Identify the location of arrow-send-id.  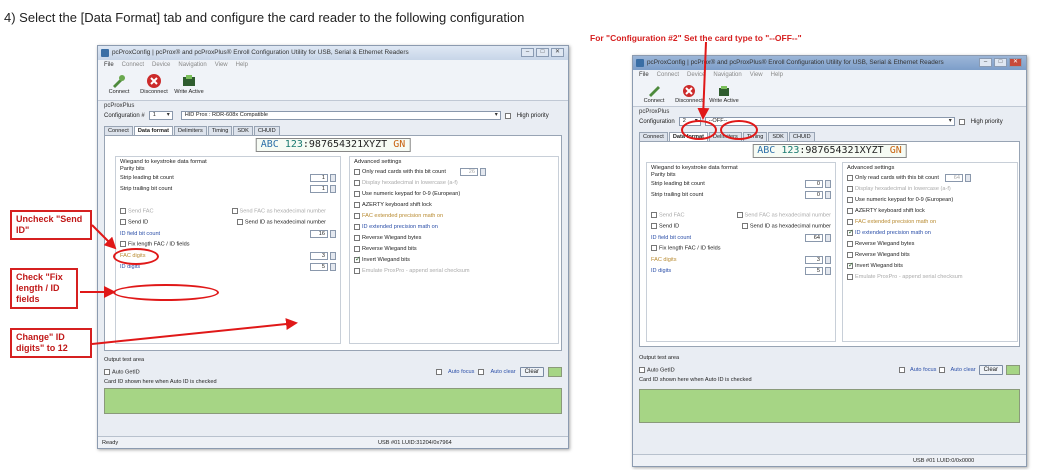
(104, 237).